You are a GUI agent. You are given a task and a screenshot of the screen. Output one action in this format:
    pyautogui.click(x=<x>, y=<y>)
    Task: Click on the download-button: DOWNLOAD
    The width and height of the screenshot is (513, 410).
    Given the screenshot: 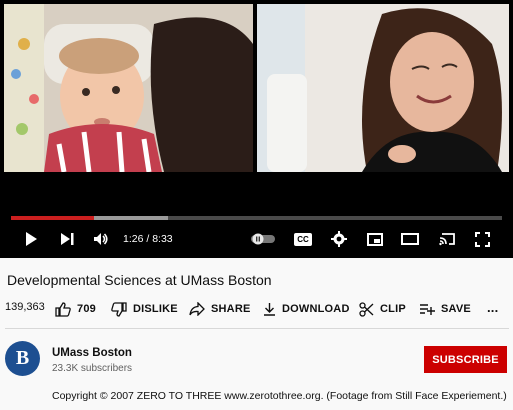 What is the action you would take?
    pyautogui.click(x=306, y=309)
    